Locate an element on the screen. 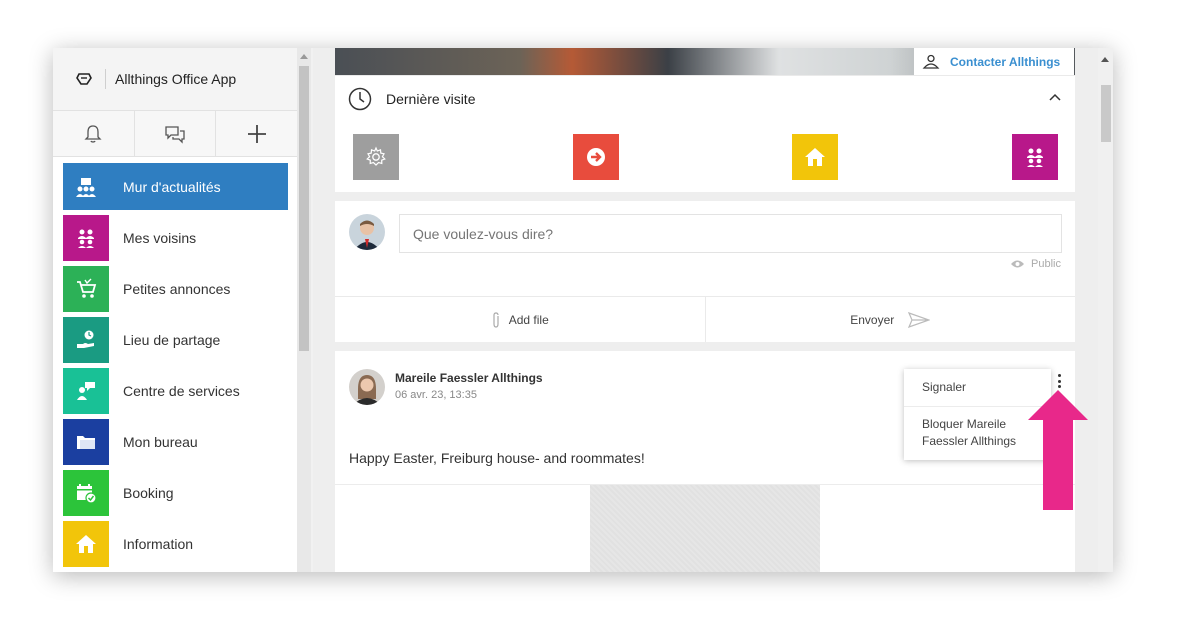 The height and width of the screenshot is (641, 1180). send-label: Envoyer is located at coordinates (872, 319).